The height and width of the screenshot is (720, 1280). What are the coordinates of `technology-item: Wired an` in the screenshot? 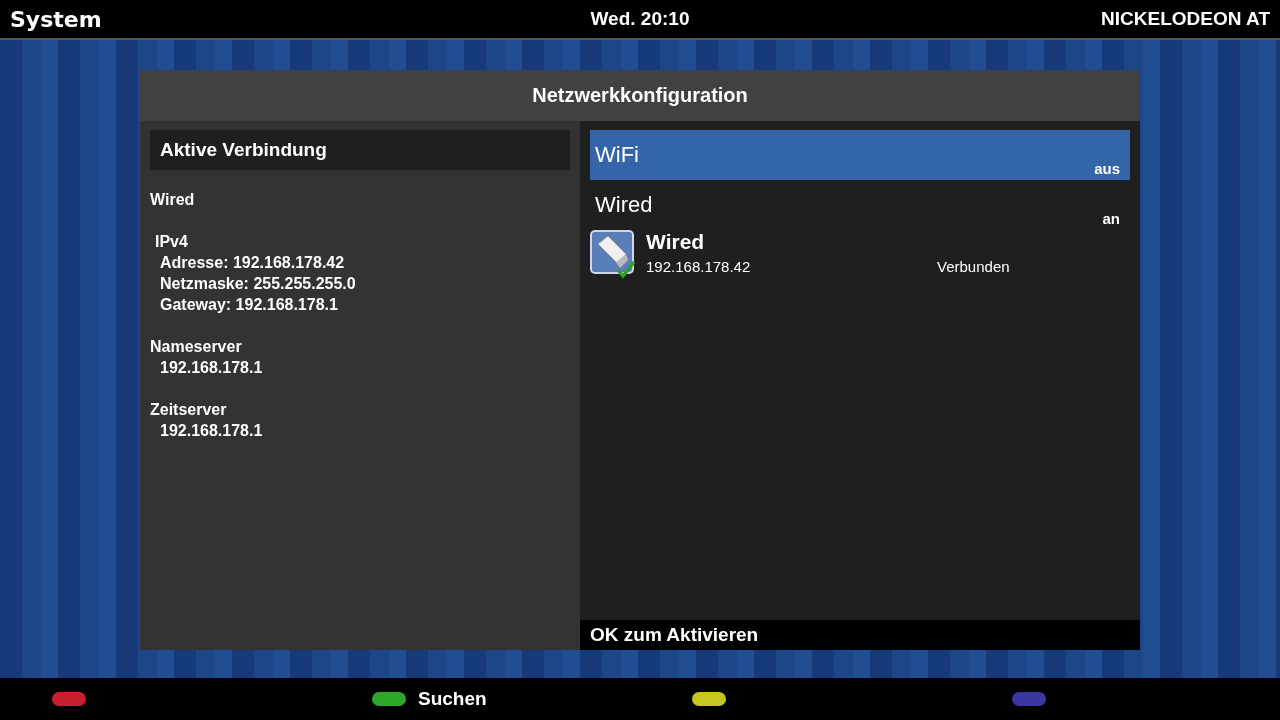 It's located at (860, 205).